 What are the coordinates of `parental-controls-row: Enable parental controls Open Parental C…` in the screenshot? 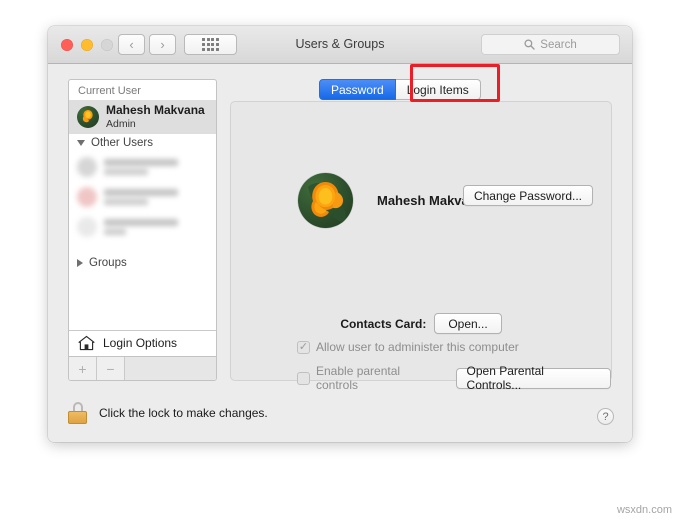 It's located at (454, 378).